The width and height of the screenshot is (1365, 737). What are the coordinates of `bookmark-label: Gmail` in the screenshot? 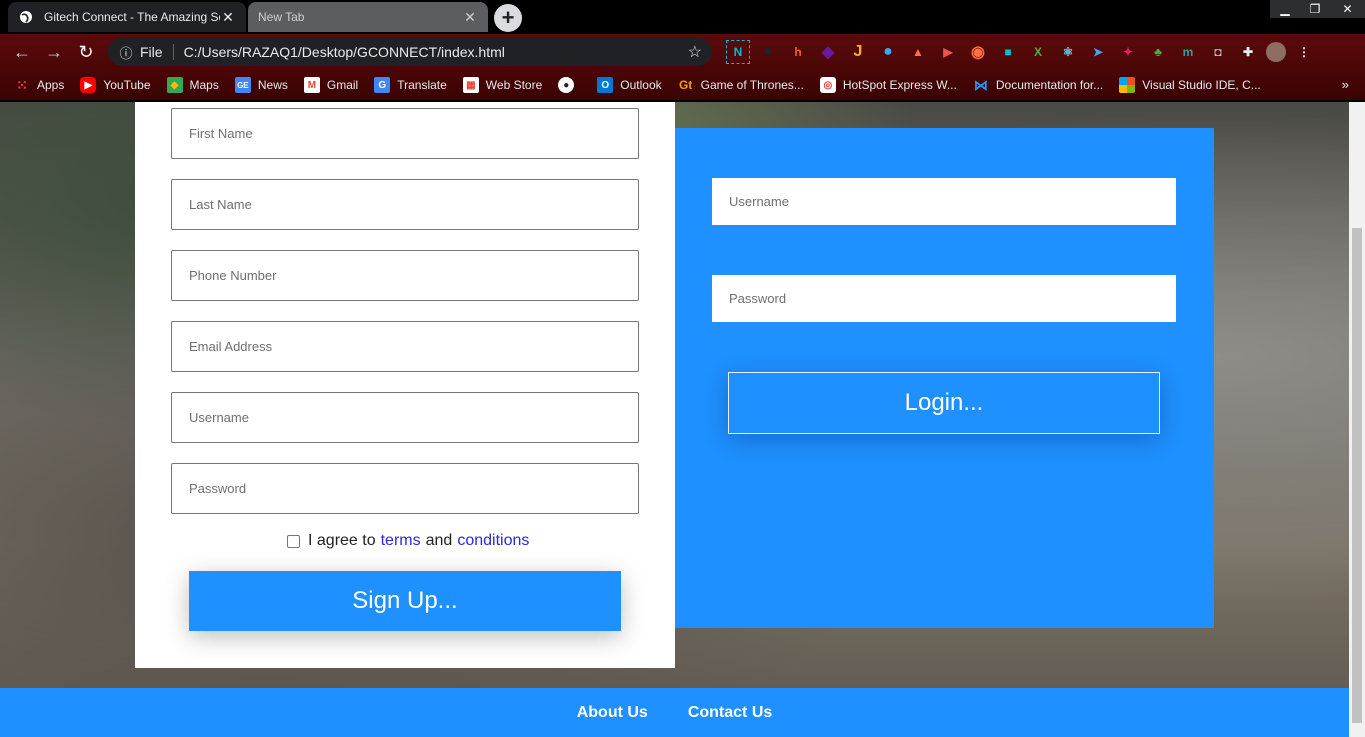 It's located at (342, 85).